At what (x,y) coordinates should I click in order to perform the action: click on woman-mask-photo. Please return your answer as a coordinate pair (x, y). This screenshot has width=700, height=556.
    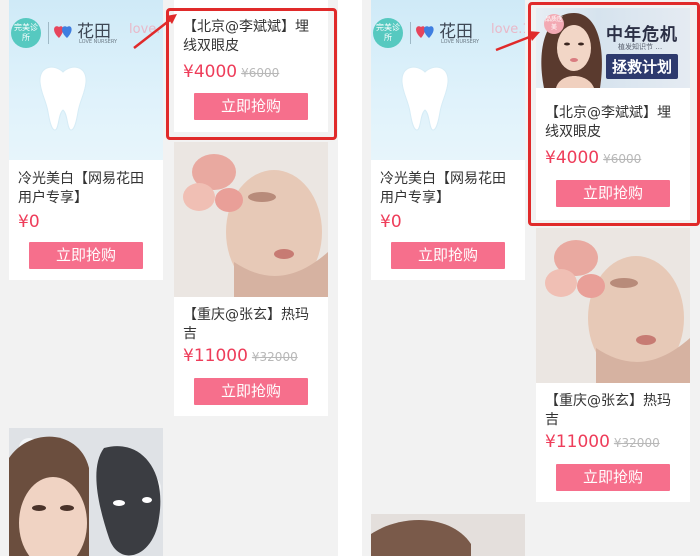
    Looking at the image, I should click on (86, 492).